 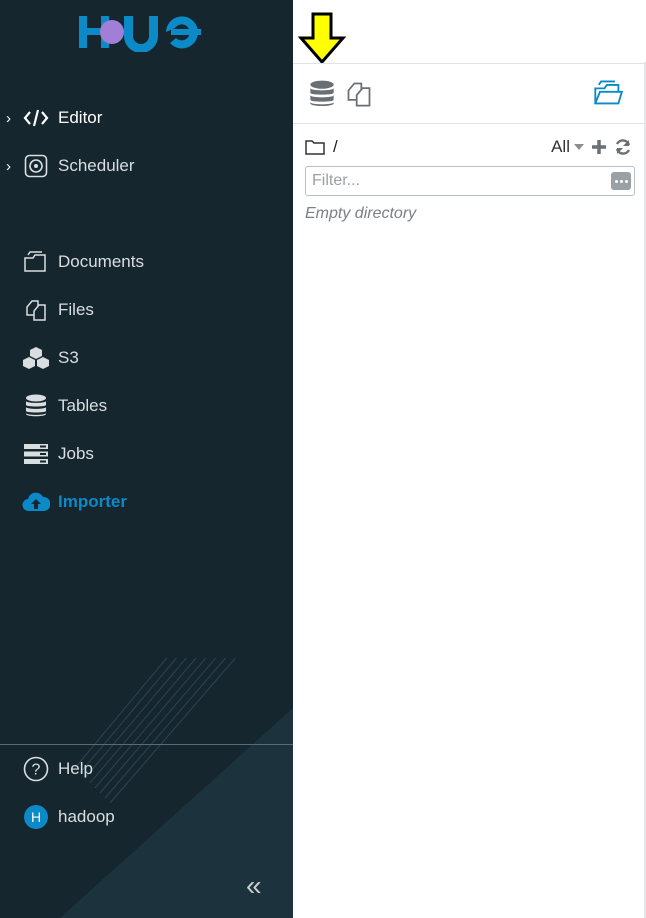 I want to click on sidebar-item-label: Help, so click(x=75, y=768).